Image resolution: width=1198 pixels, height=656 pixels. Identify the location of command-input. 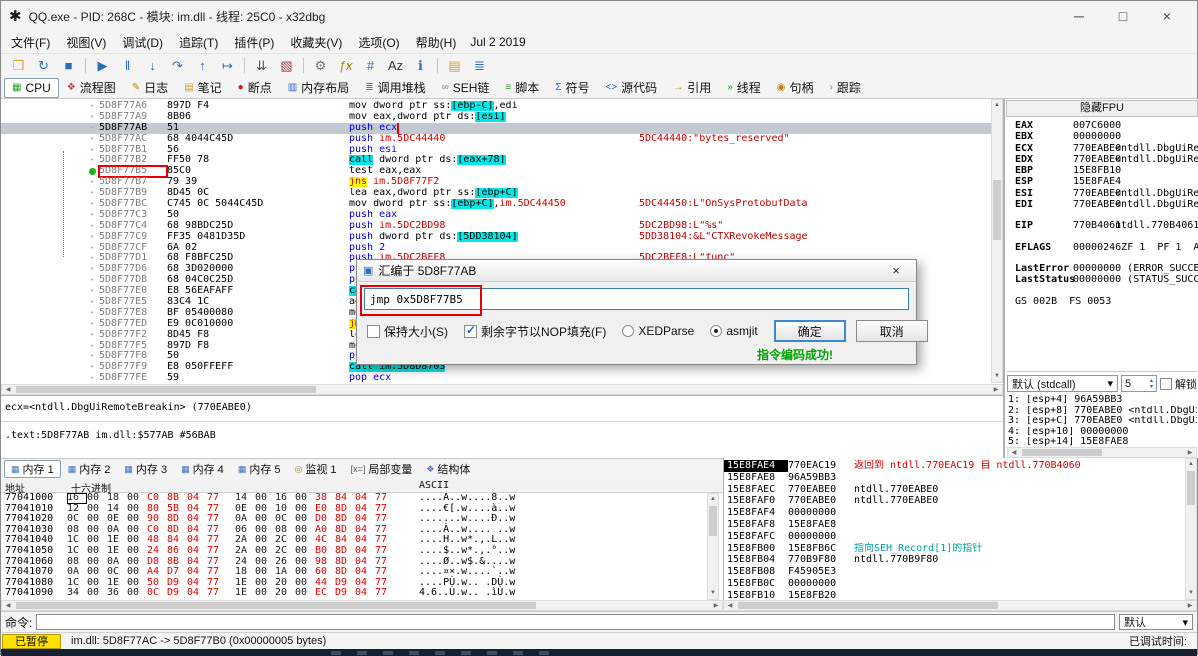
(575, 622).